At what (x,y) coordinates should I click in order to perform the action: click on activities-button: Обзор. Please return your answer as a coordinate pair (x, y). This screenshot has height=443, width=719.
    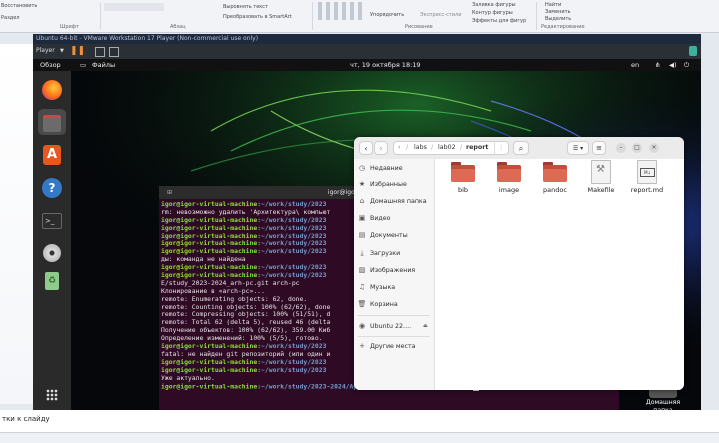
    Looking at the image, I should click on (50, 65).